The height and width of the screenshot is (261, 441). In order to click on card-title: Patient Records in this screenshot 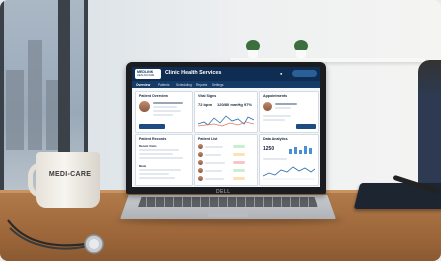, I will do `click(153, 139)`.